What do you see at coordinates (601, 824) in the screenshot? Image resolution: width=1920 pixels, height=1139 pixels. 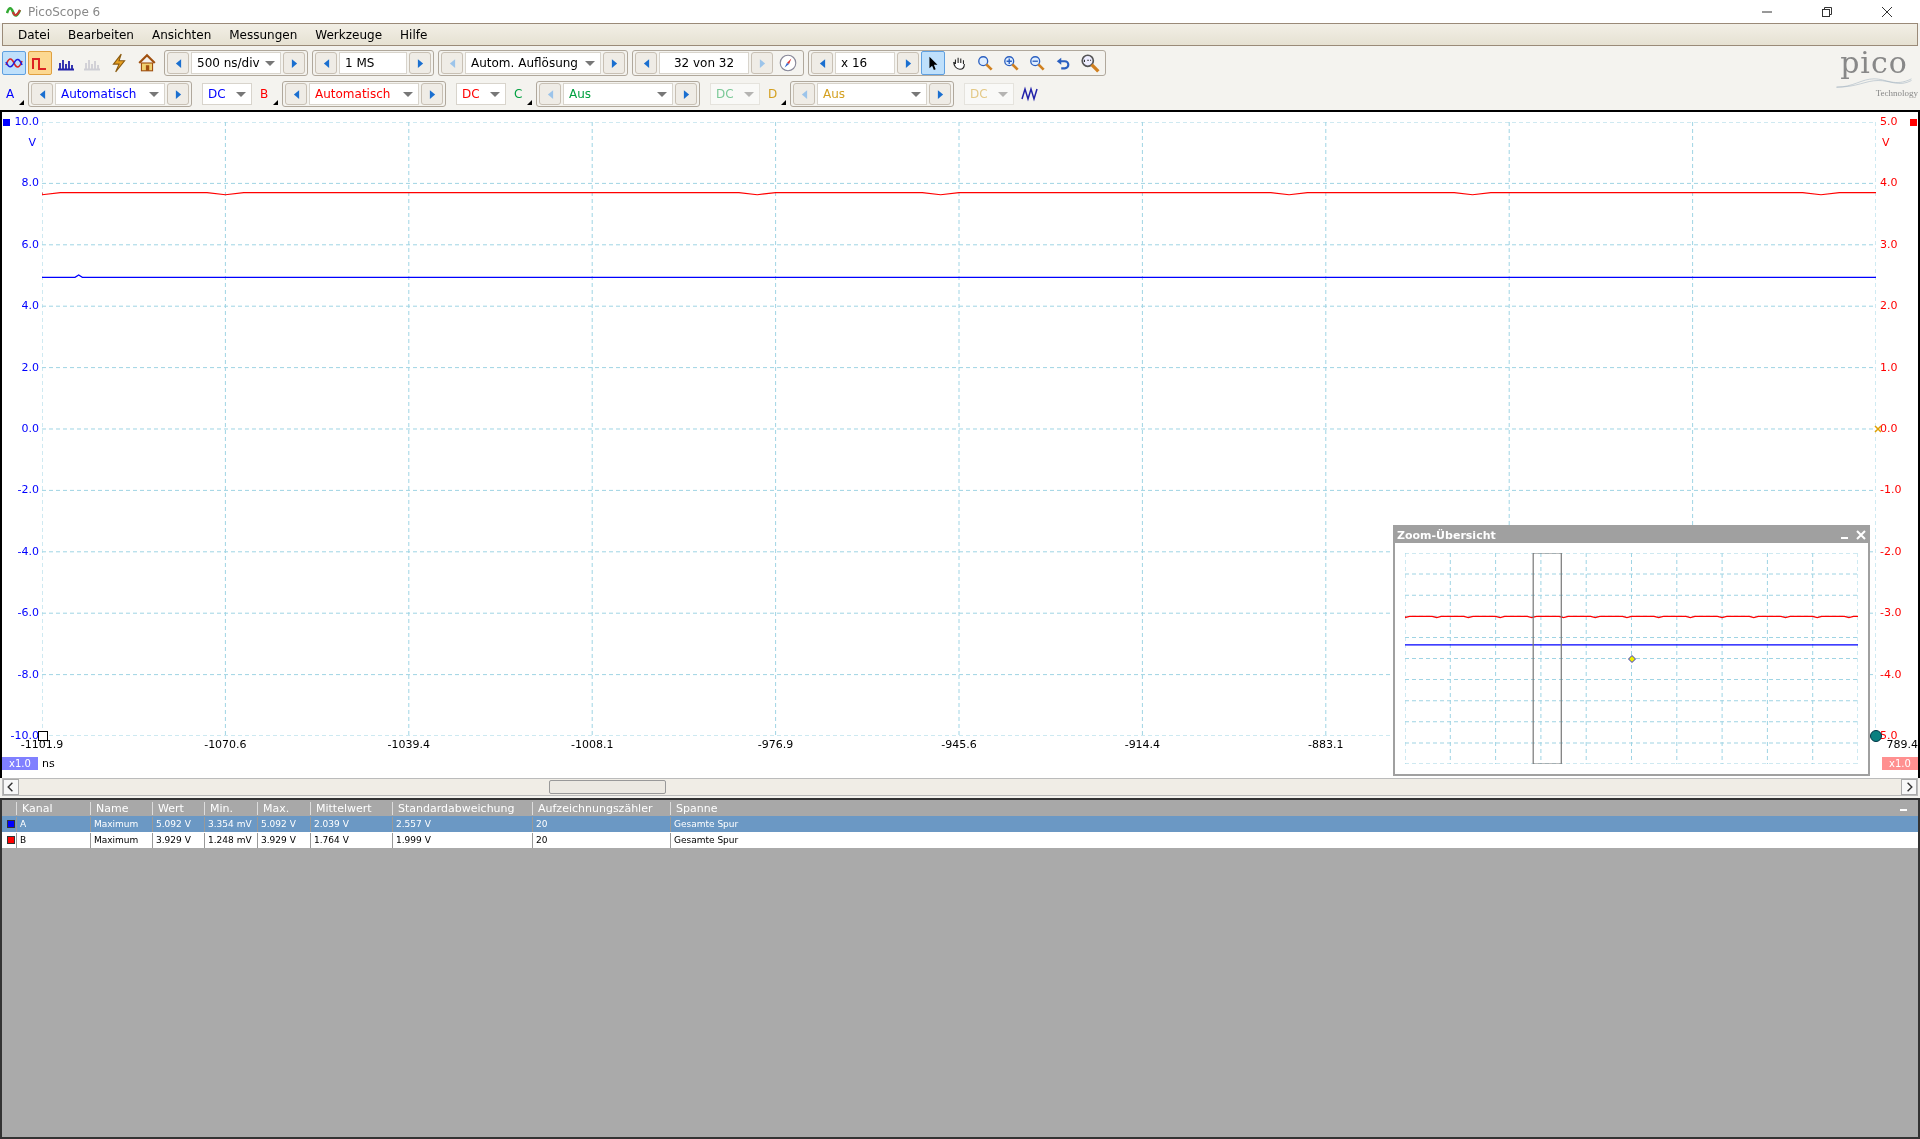 I see `table-cell: 20` at bounding box center [601, 824].